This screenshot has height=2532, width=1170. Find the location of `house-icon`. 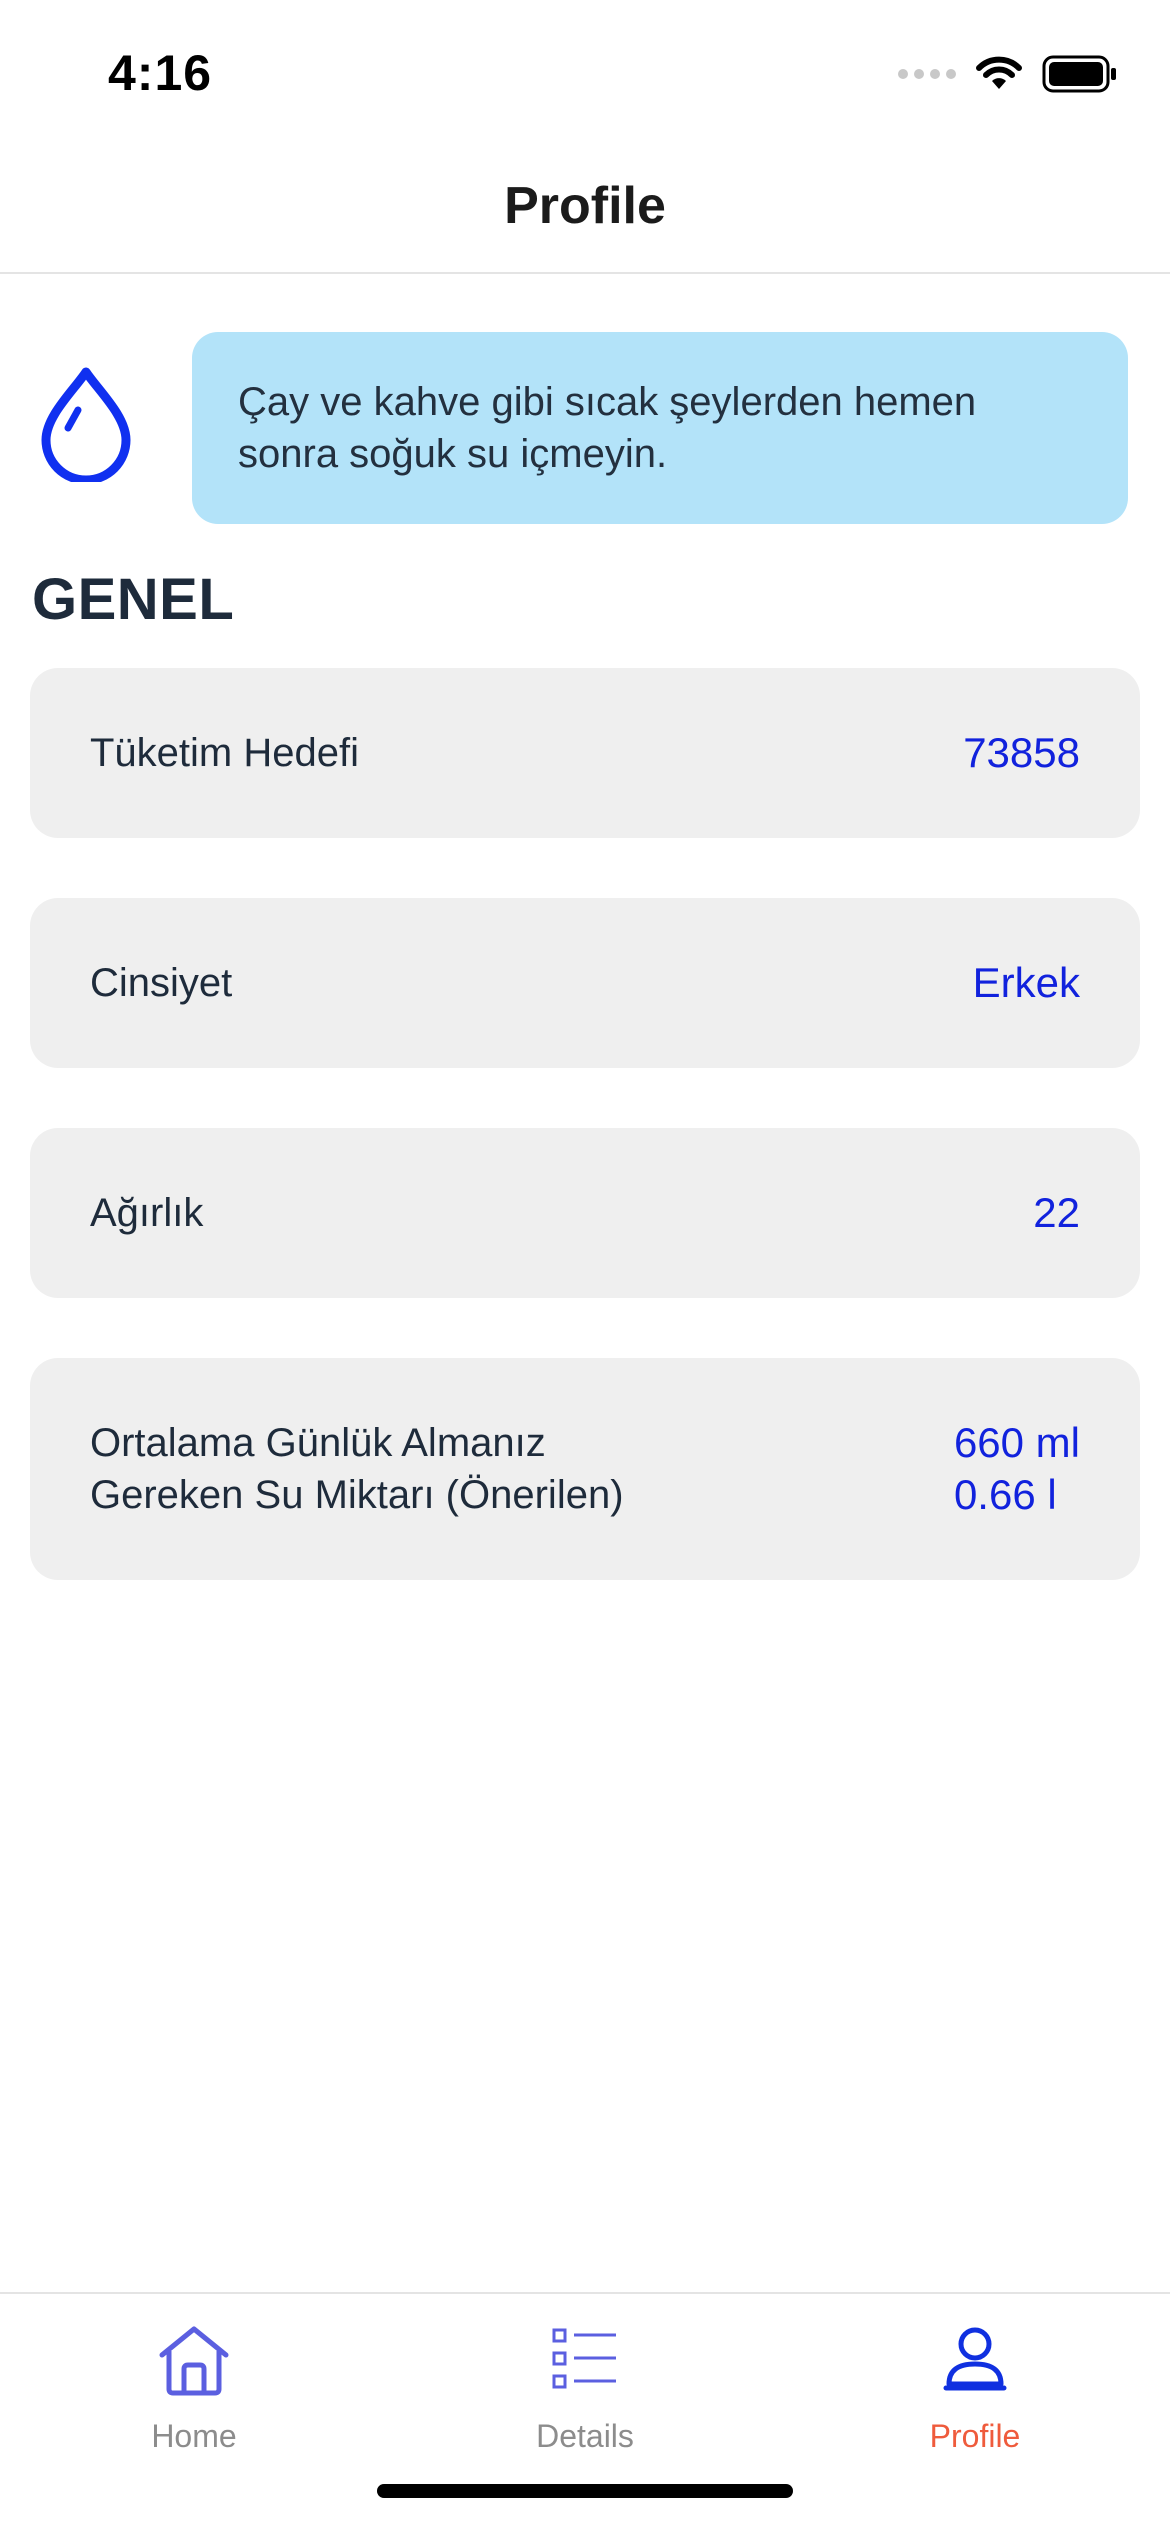

house-icon is located at coordinates (194, 2359).